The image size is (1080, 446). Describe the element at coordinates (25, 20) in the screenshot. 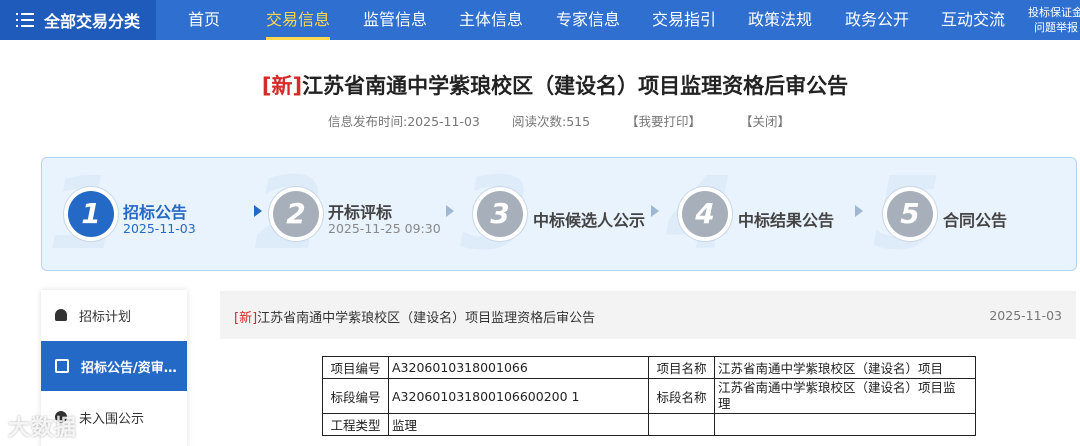

I see `menu-icon` at that location.